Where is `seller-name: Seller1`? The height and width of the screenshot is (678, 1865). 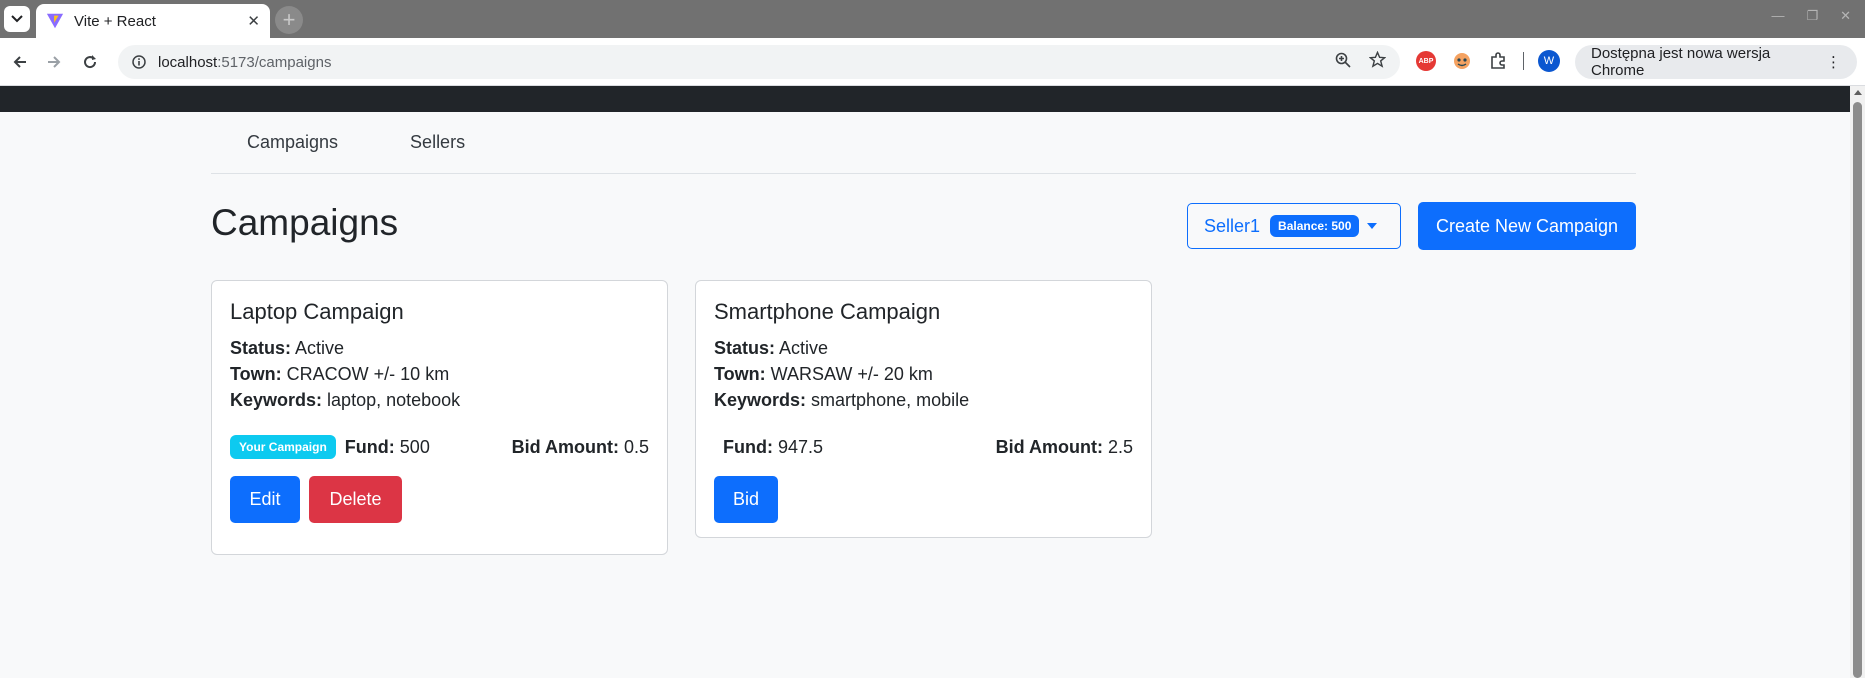 seller-name: Seller1 is located at coordinates (1232, 225).